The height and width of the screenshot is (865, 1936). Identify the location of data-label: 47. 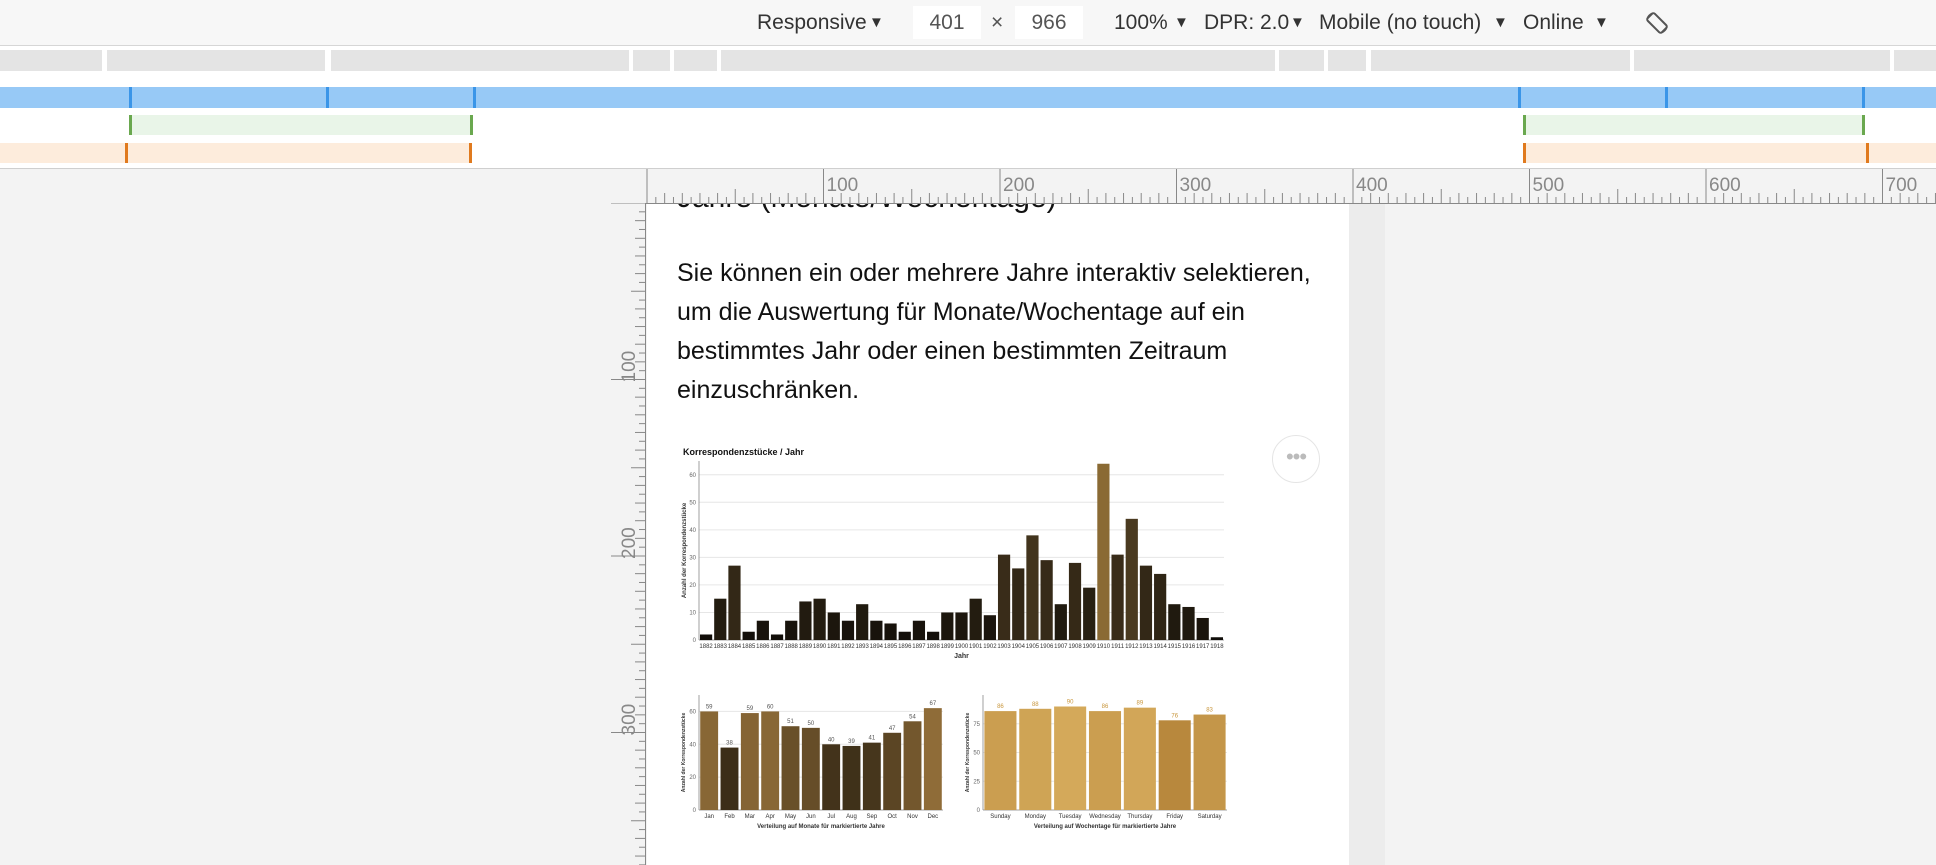
(892, 729).